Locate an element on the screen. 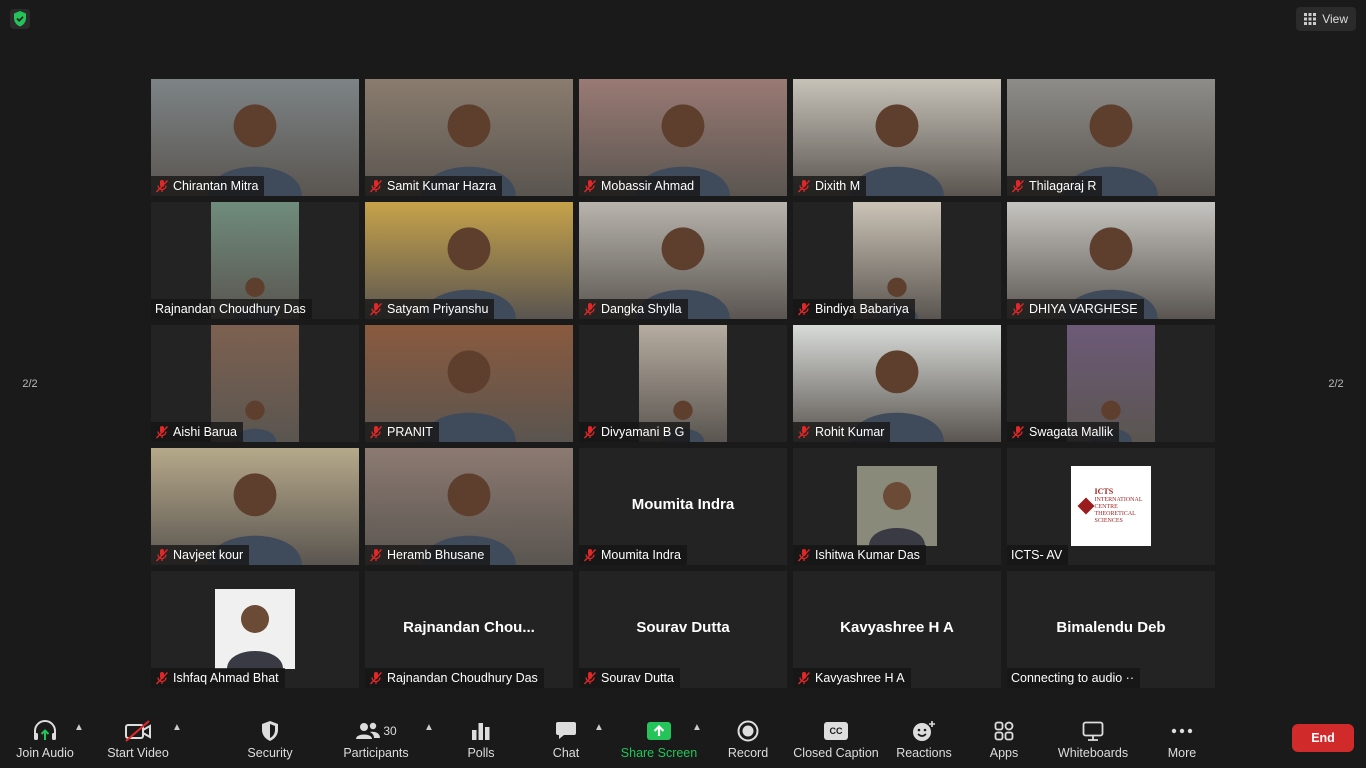 The image size is (1366, 768). page-indicator-right: 2/2 is located at coordinates (1336, 384).